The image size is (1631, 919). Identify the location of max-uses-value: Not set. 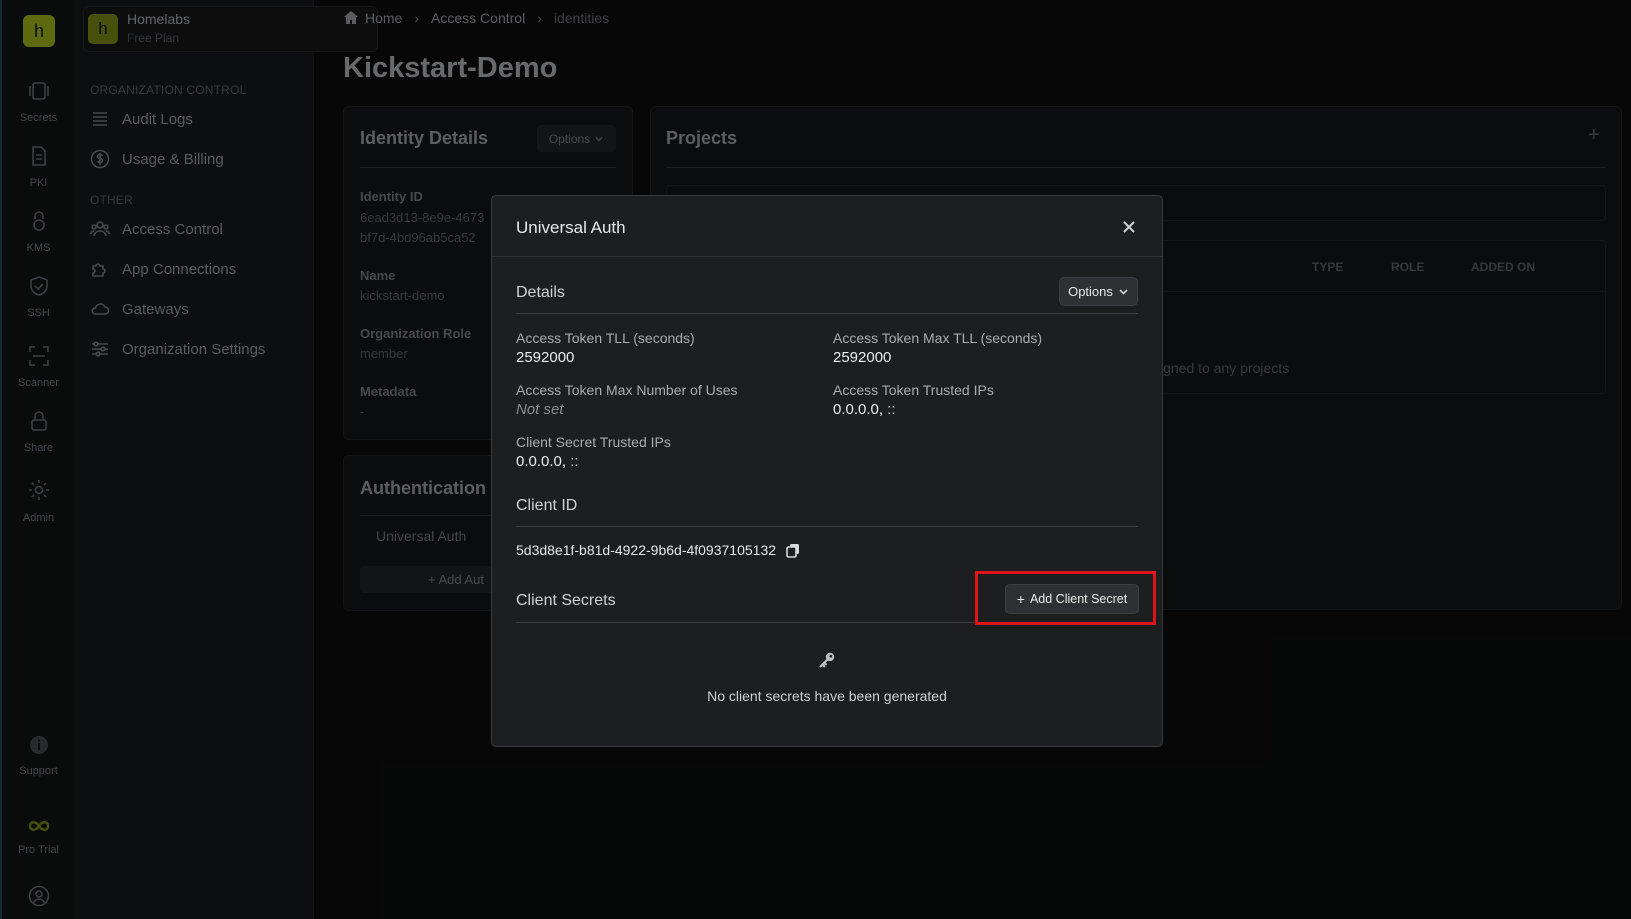
(540, 409).